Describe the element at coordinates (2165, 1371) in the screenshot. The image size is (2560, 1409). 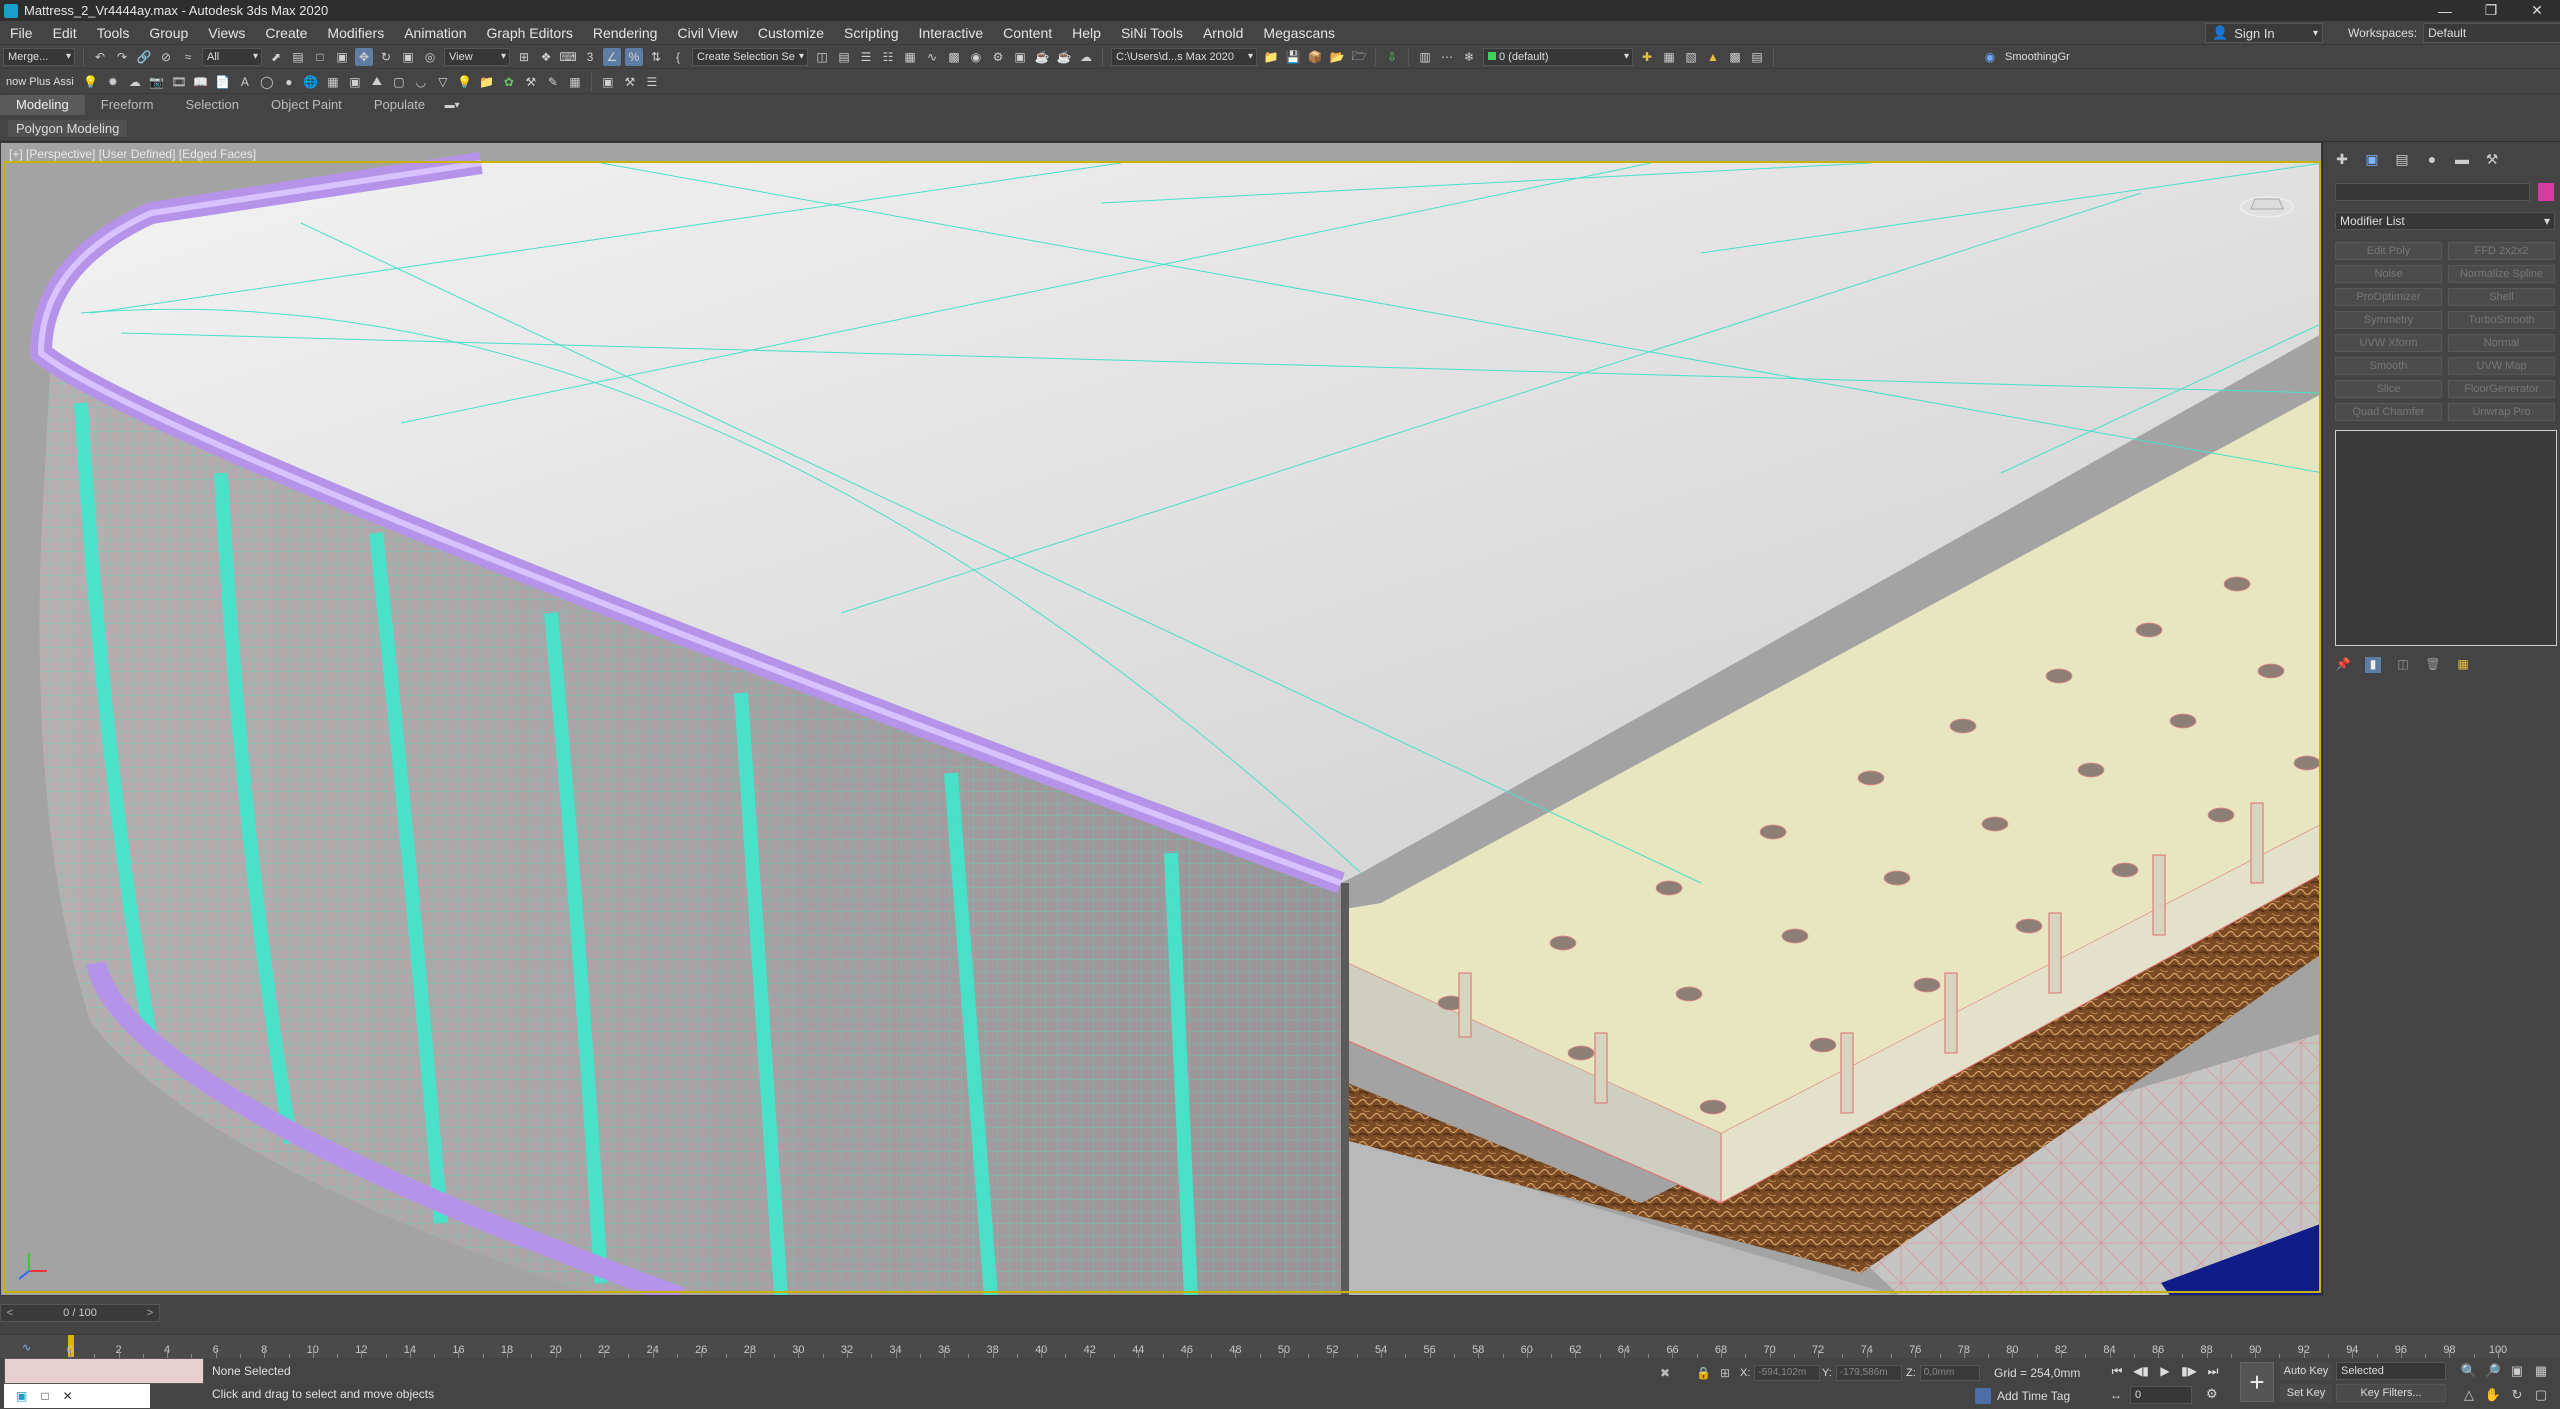
I see `play-icon: ▶` at that location.